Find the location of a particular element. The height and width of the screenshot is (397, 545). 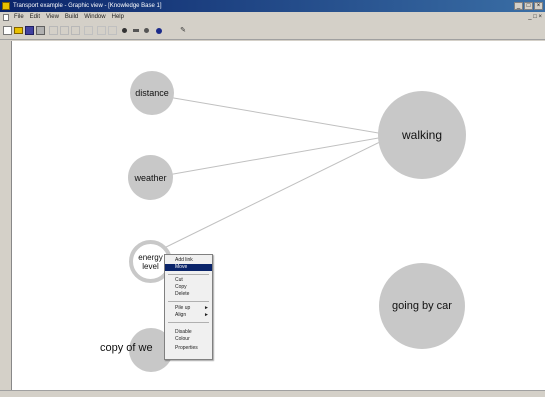

node-label: copy of we is located at coordinates (126, 348).